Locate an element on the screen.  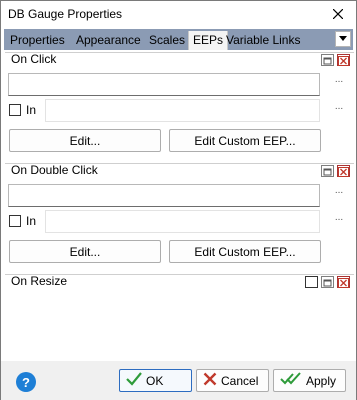
on-double-click-in-field is located at coordinates (182, 221).